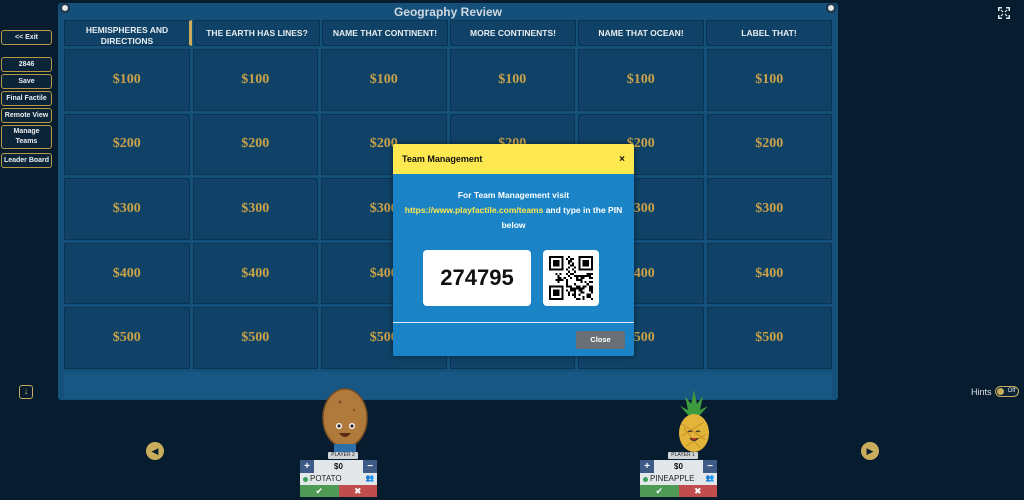 The image size is (1024, 500). I want to click on instruction-line: For Team Management visit, so click(513, 195).